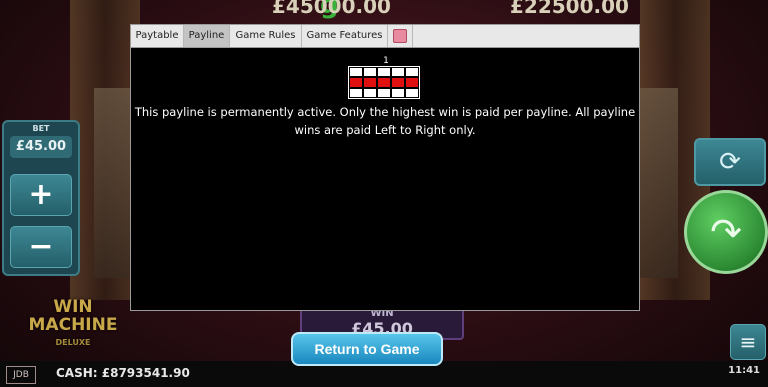  Describe the element at coordinates (331, 9) in the screenshot. I see `jackpot-left-value: £45000.00` at that location.